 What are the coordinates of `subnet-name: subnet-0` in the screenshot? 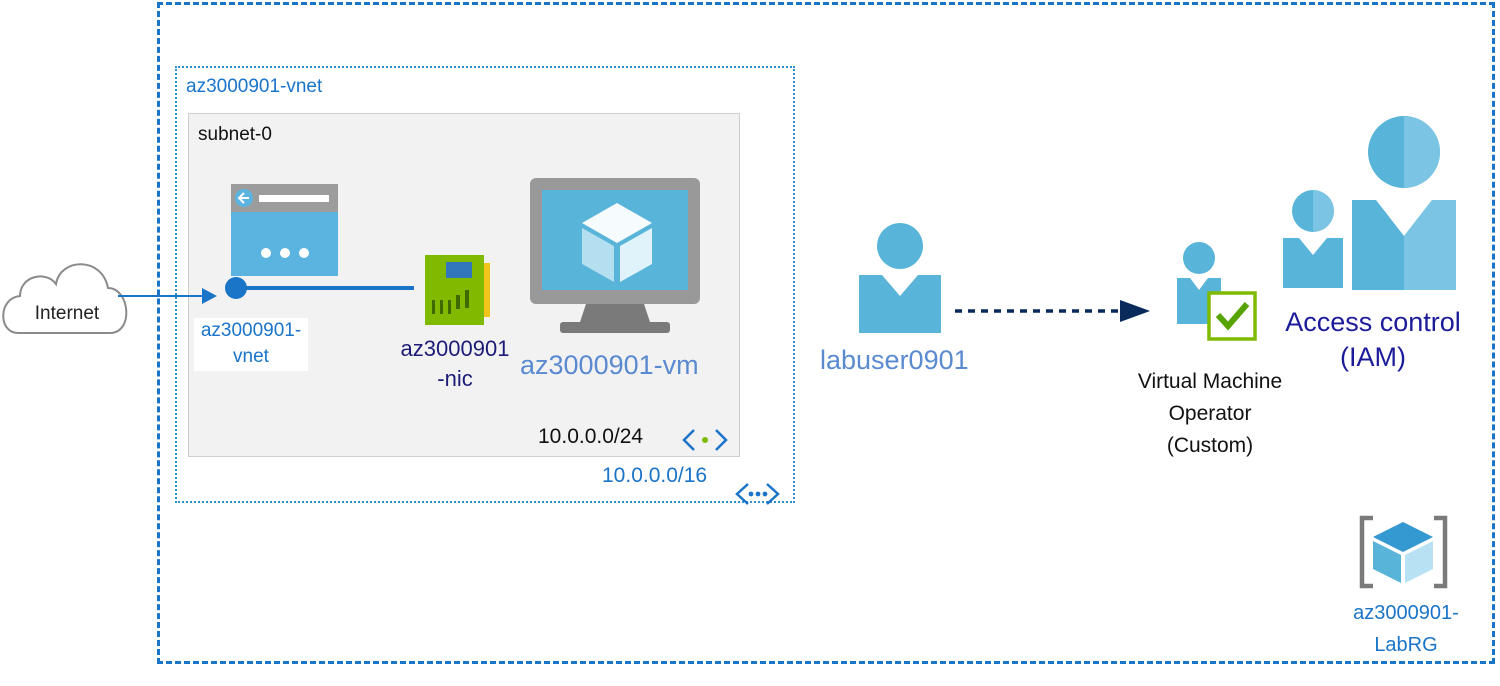 It's located at (235, 134).